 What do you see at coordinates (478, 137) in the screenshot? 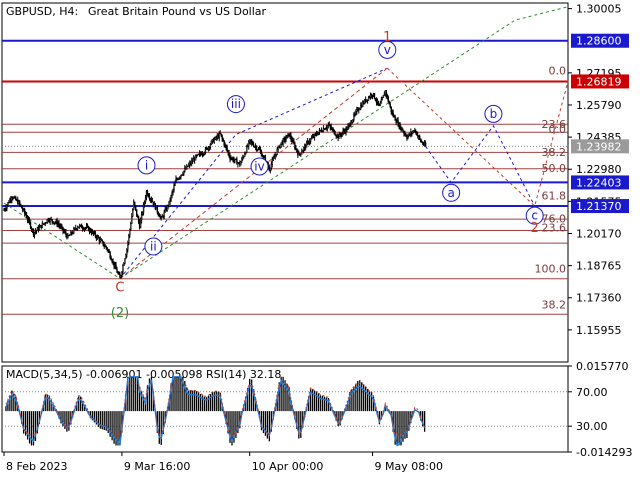
I see `reaction-path` at bounding box center [478, 137].